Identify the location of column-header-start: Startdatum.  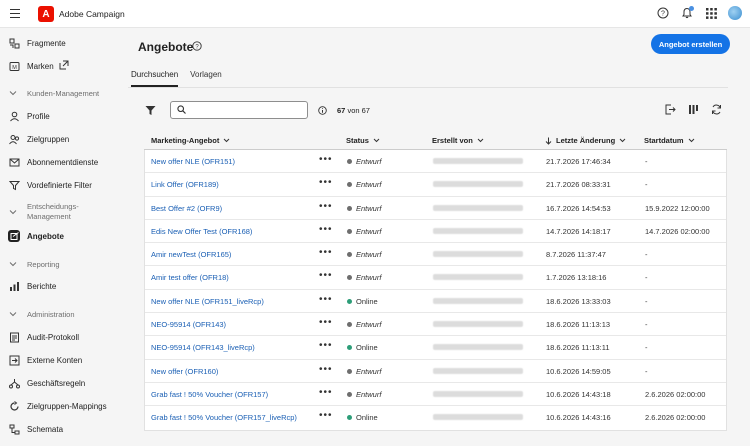
(669, 140).